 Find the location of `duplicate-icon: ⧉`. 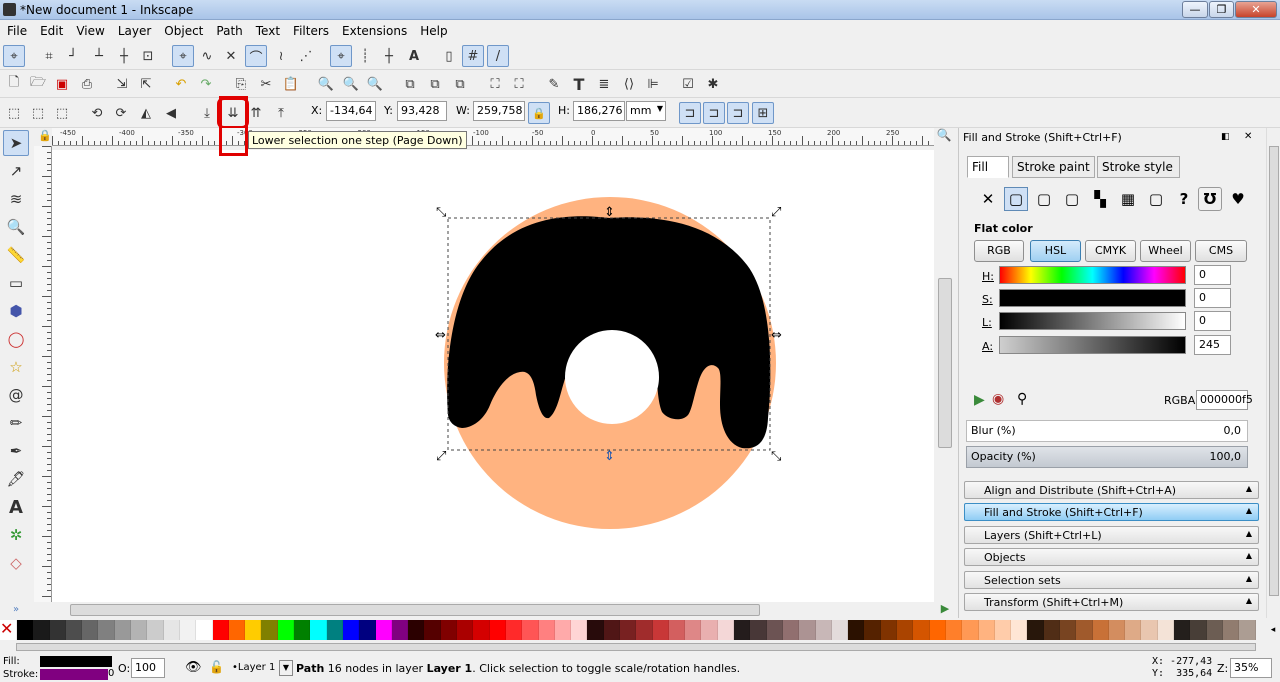

duplicate-icon: ⧉ is located at coordinates (410, 84).